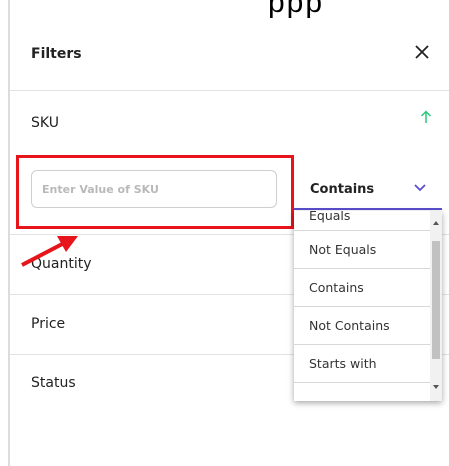 The width and height of the screenshot is (449, 466). I want to click on filter-field-sku: SKU, so click(229, 120).